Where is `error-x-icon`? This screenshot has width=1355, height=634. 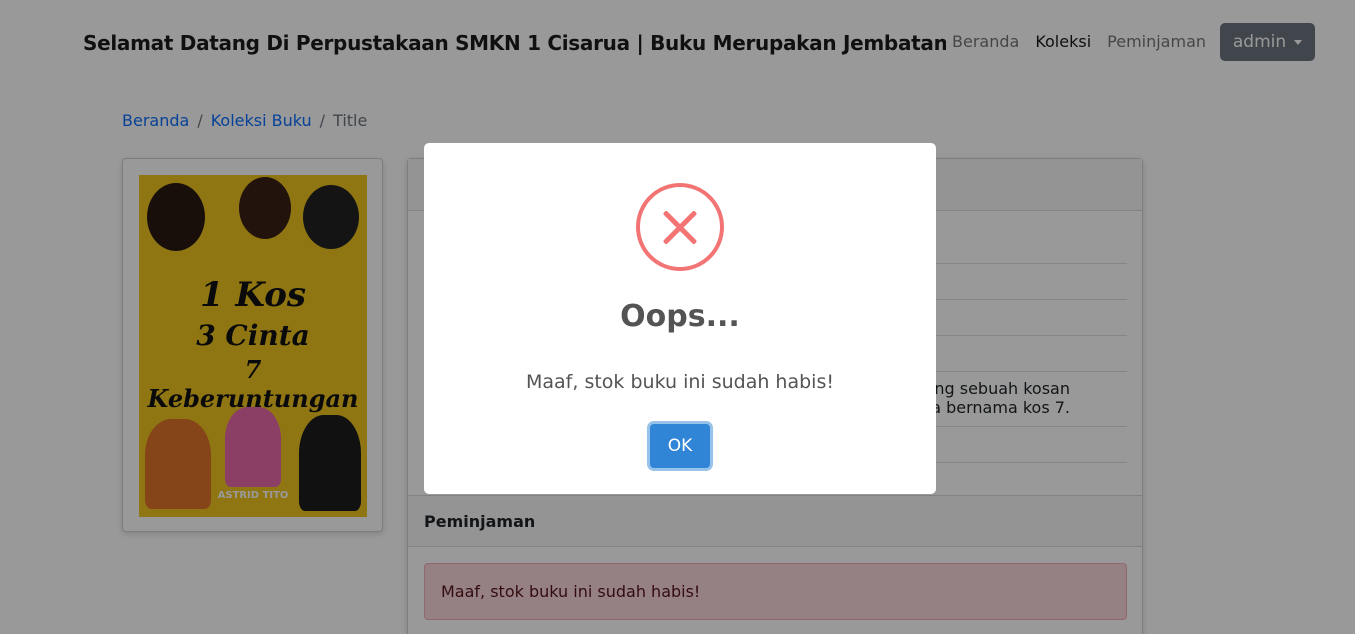 error-x-icon is located at coordinates (680, 227).